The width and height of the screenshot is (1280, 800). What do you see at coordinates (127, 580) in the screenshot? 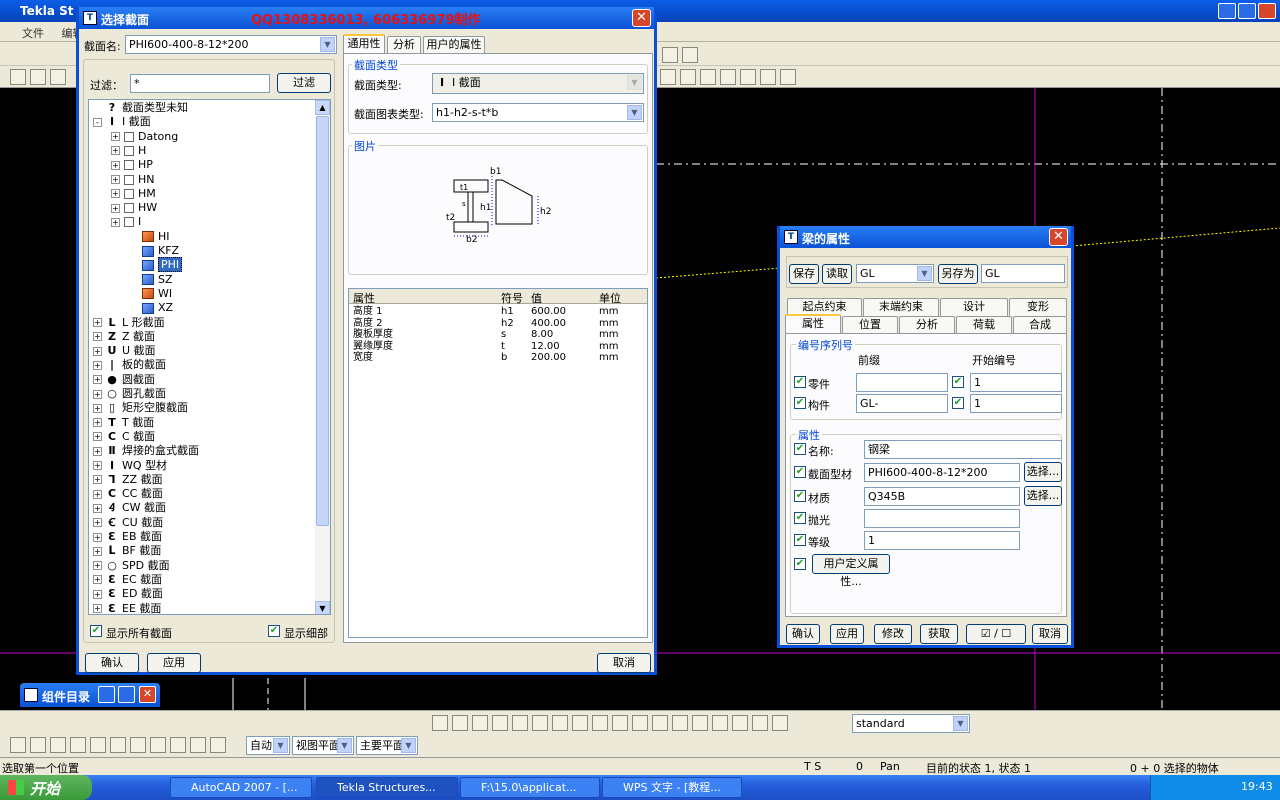
I see `tree-item: + Ɛ EC 截面` at bounding box center [127, 580].